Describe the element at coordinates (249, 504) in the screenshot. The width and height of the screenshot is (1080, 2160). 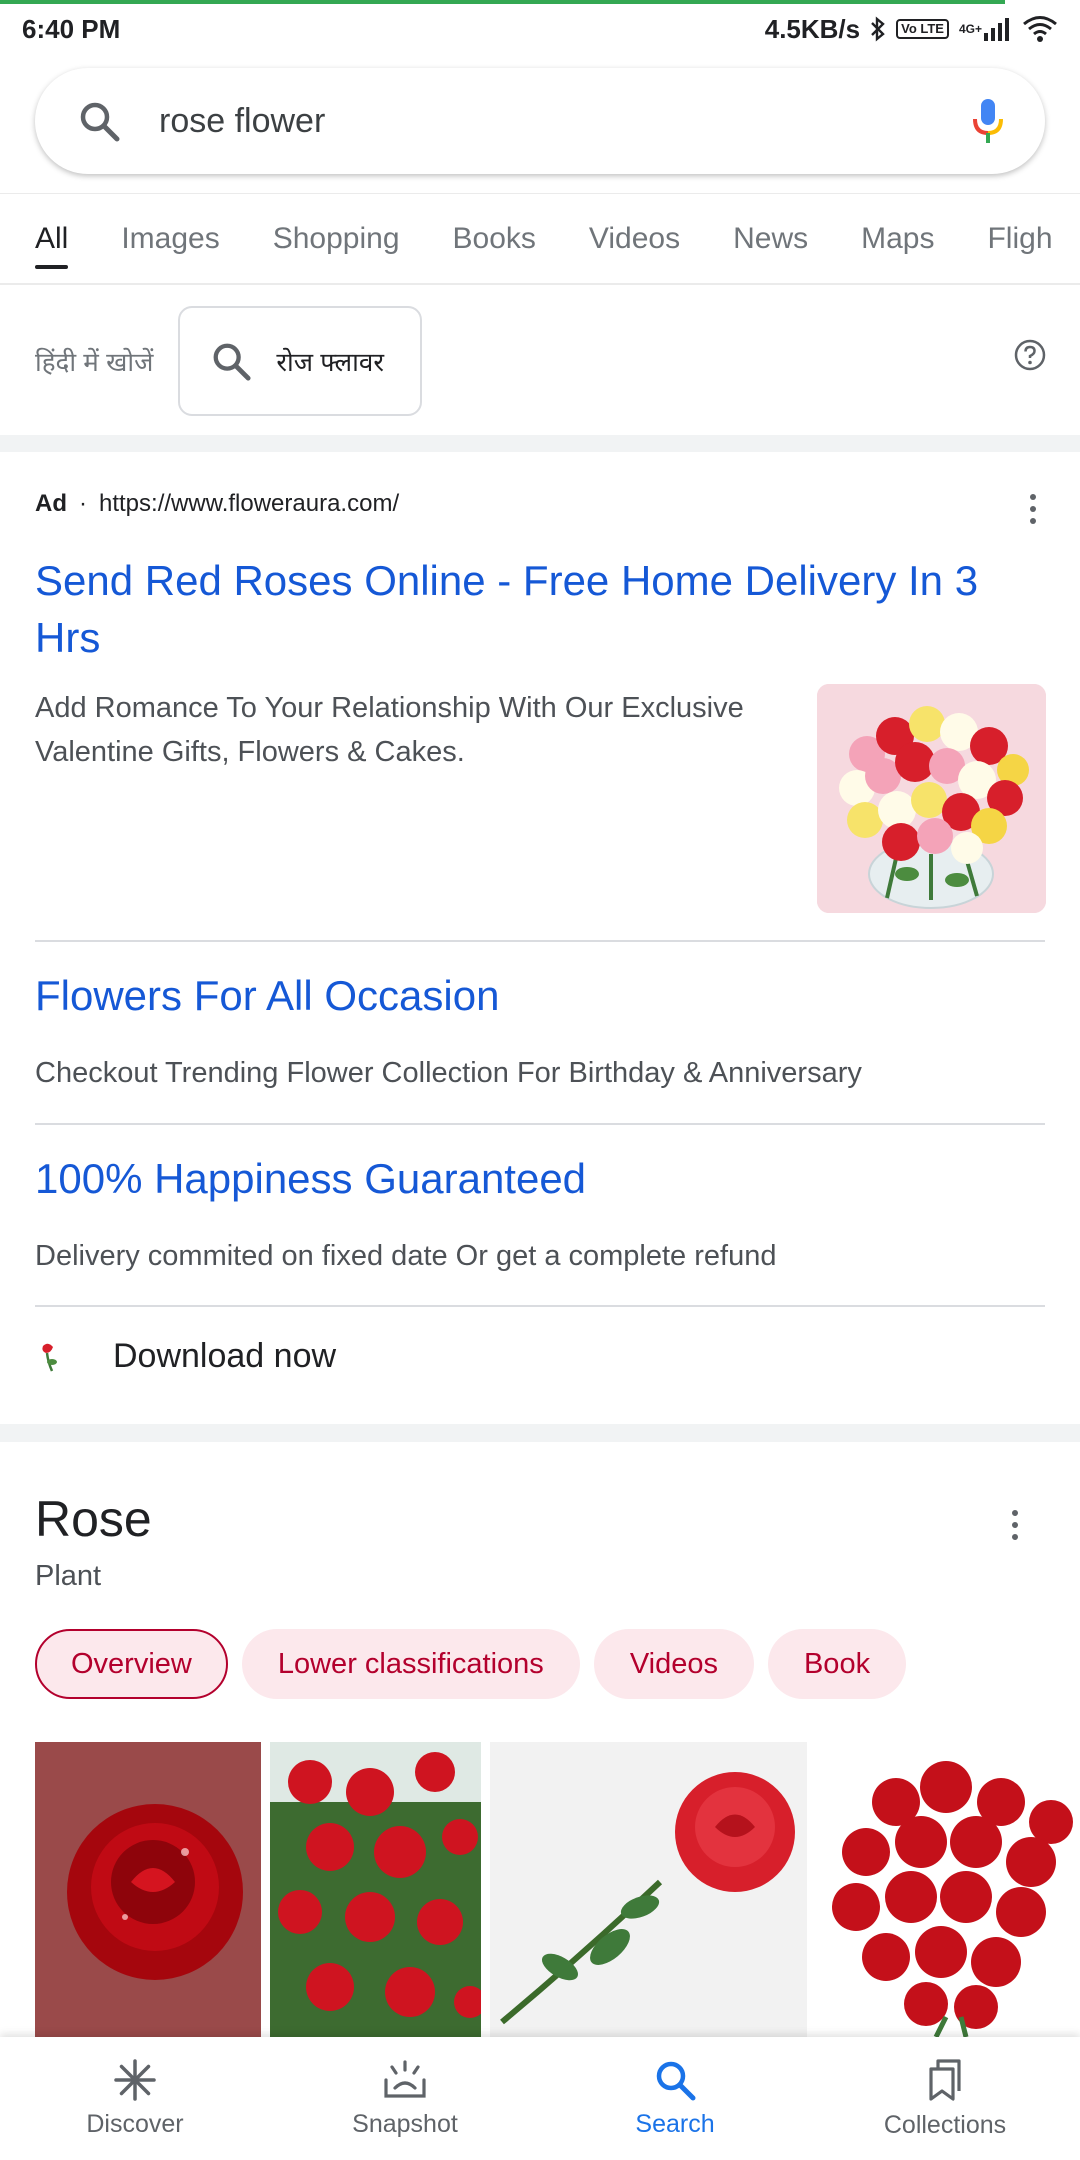
I see `ad-url: https://www.floweraura.com/` at that location.